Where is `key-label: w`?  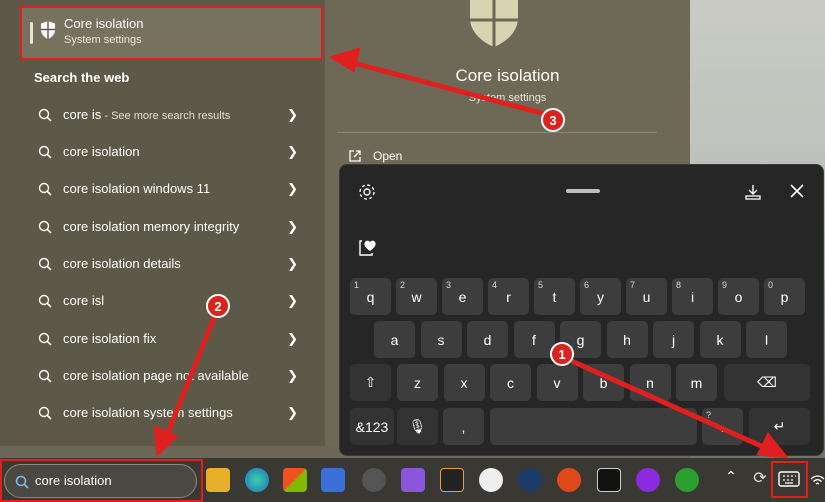
key-label: w is located at coordinates (416, 296).